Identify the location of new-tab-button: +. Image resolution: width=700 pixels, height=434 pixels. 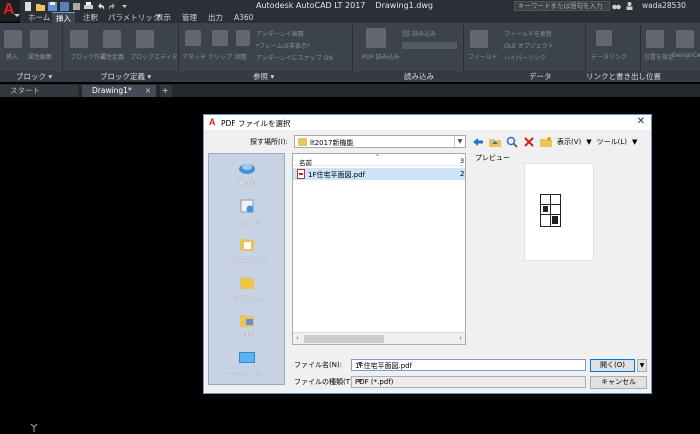
(166, 91).